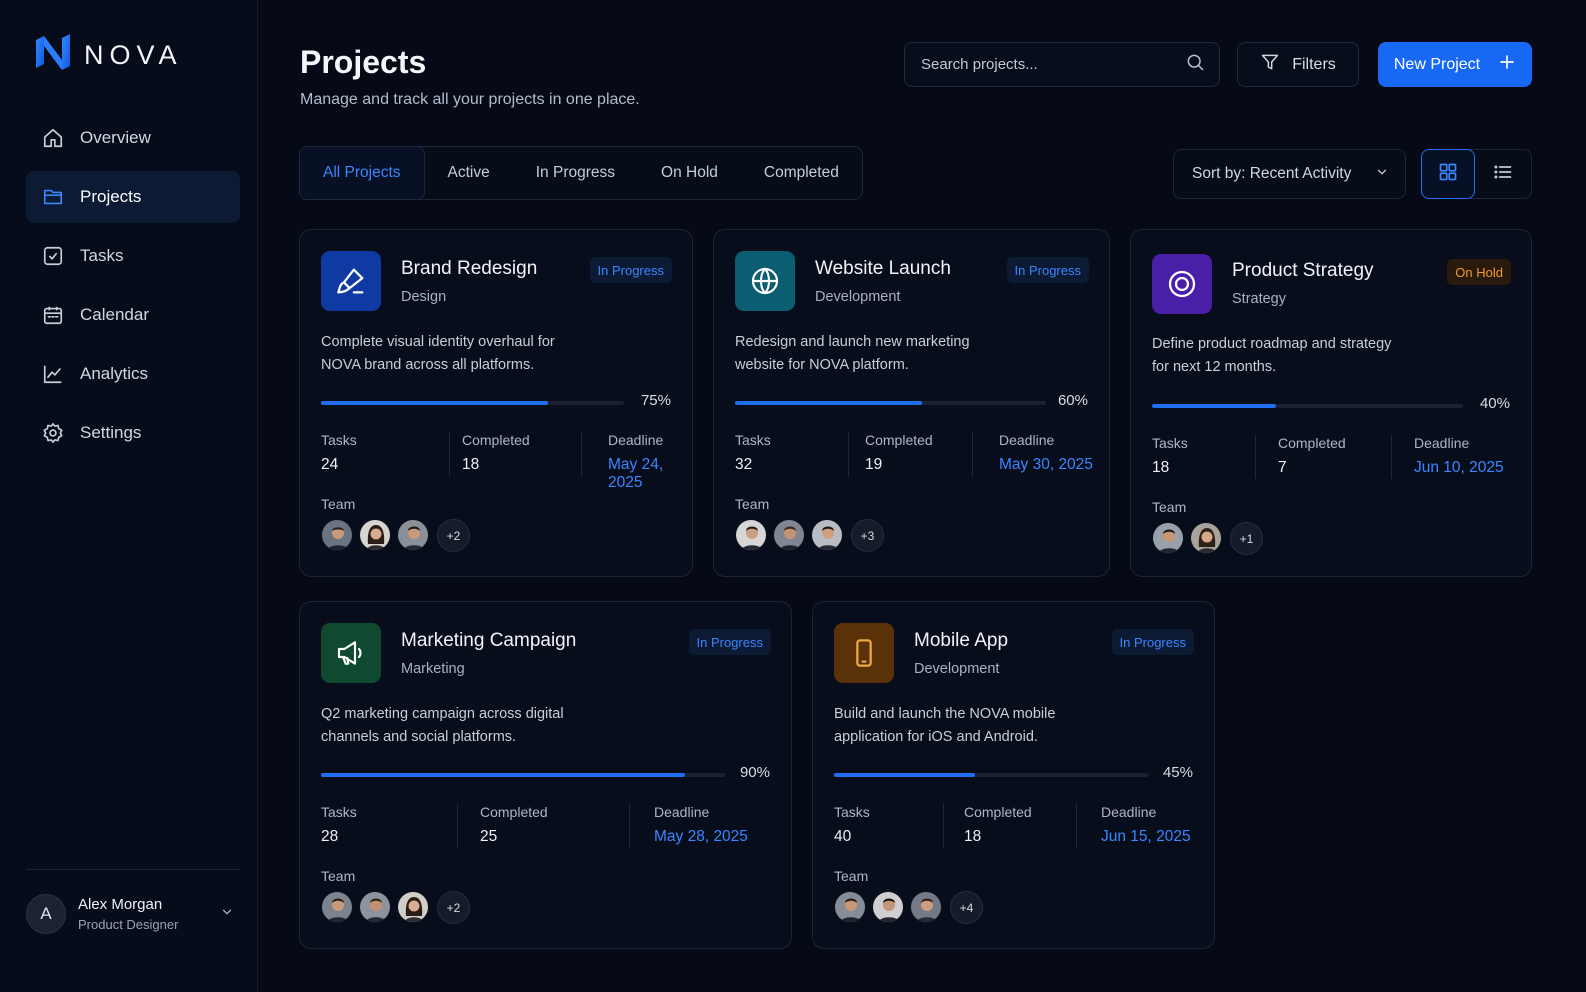  I want to click on stat-value: 7, so click(1282, 467).